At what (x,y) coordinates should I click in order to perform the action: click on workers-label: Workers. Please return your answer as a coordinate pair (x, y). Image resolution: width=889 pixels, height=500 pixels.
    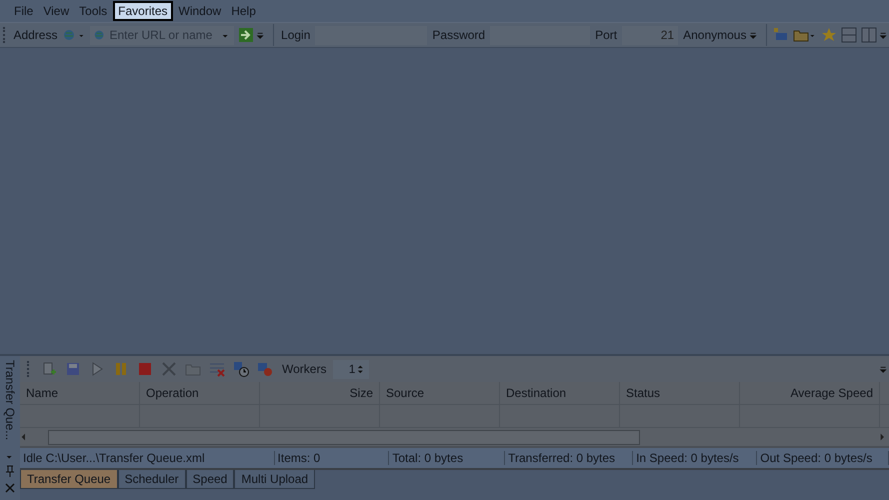
    Looking at the image, I should click on (304, 369).